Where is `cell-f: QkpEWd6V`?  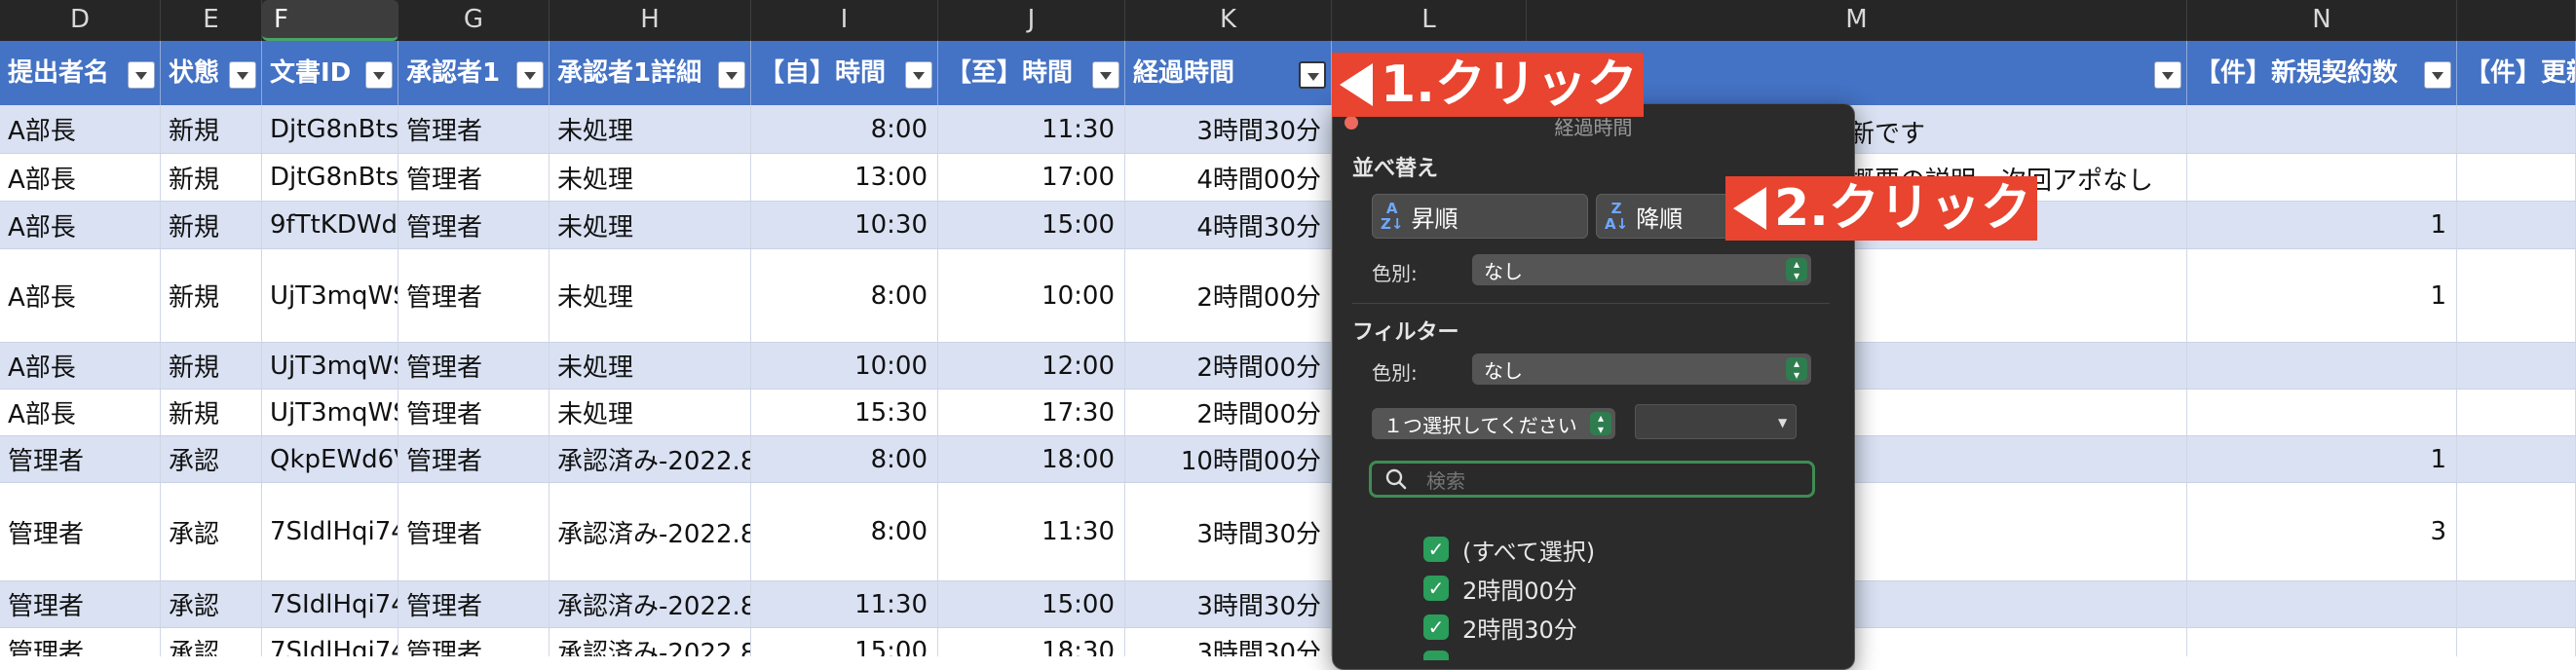 cell-f: QkpEWd6V is located at coordinates (330, 459).